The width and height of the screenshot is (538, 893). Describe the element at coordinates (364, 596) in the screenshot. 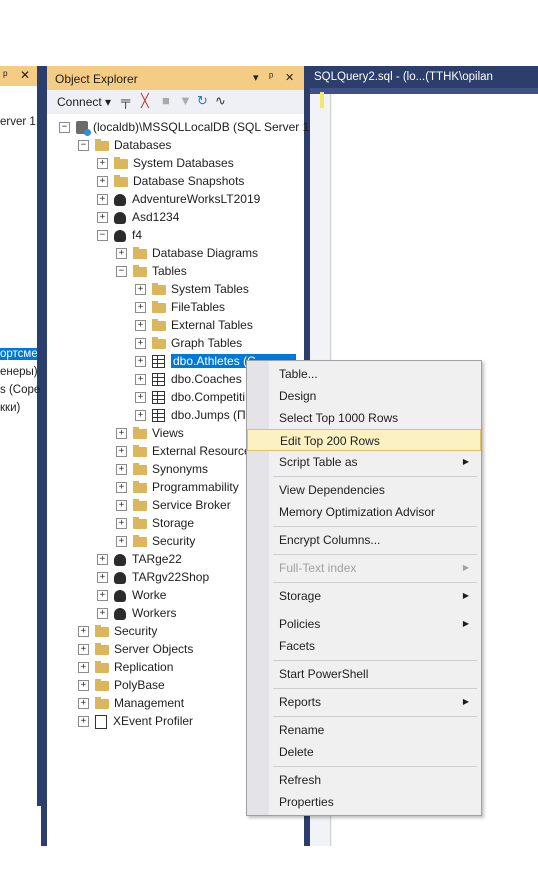

I see `menu-item-storage: Storage ▶` at that location.